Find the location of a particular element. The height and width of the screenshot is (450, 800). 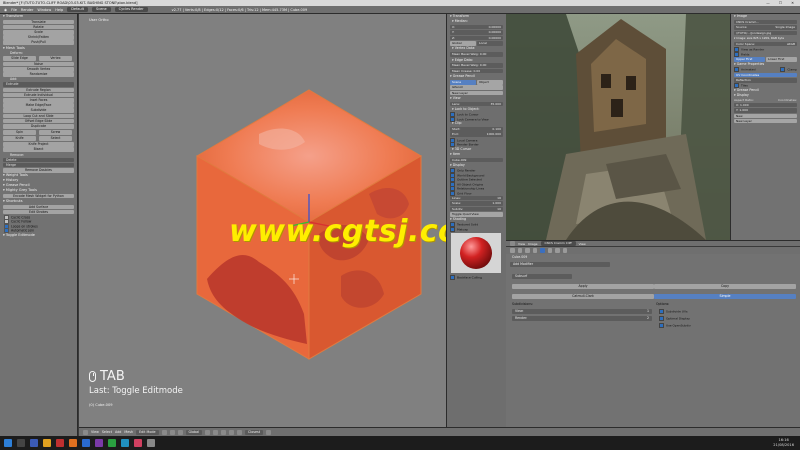

render-levels-field: Render: 2 is located at coordinates (582, 318).